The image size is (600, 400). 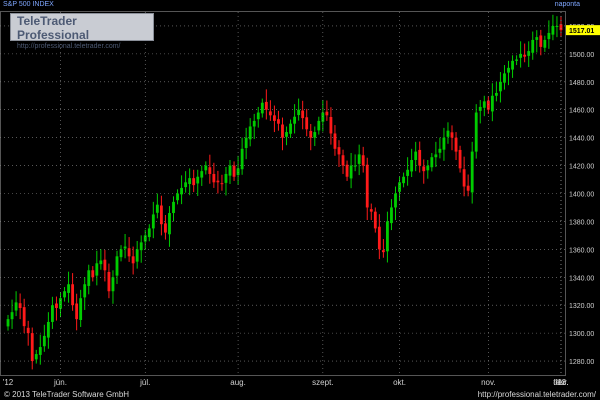 I want to click on y-tick-label: 1280.00, so click(x=581, y=362).